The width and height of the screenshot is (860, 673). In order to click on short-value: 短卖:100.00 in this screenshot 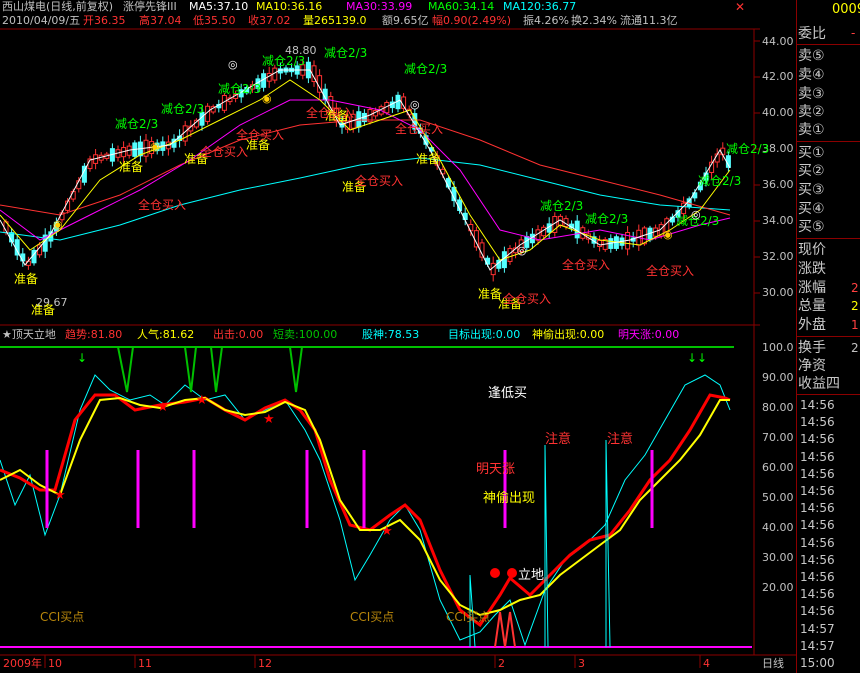, I will do `click(305, 334)`.